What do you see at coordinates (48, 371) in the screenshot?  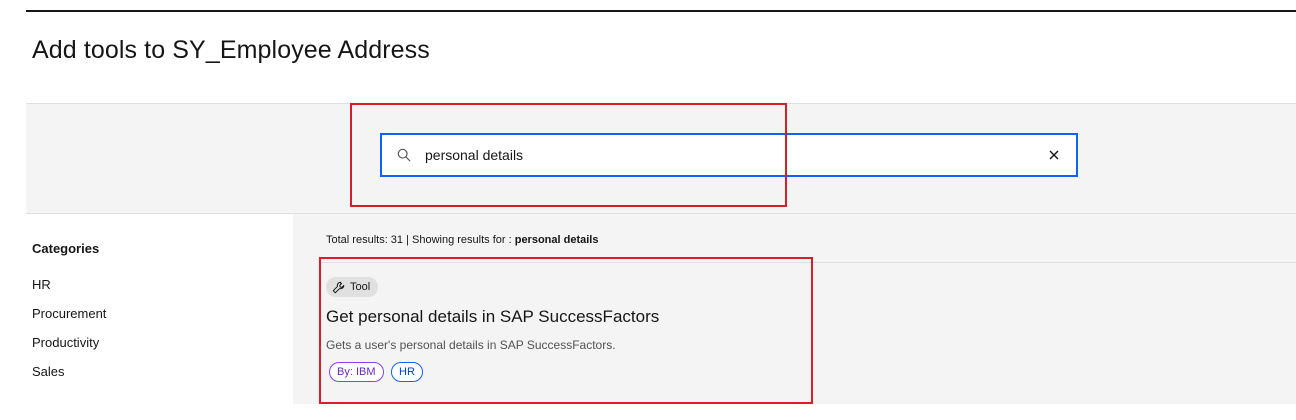 I see `sidebar-item-sales: Sales` at bounding box center [48, 371].